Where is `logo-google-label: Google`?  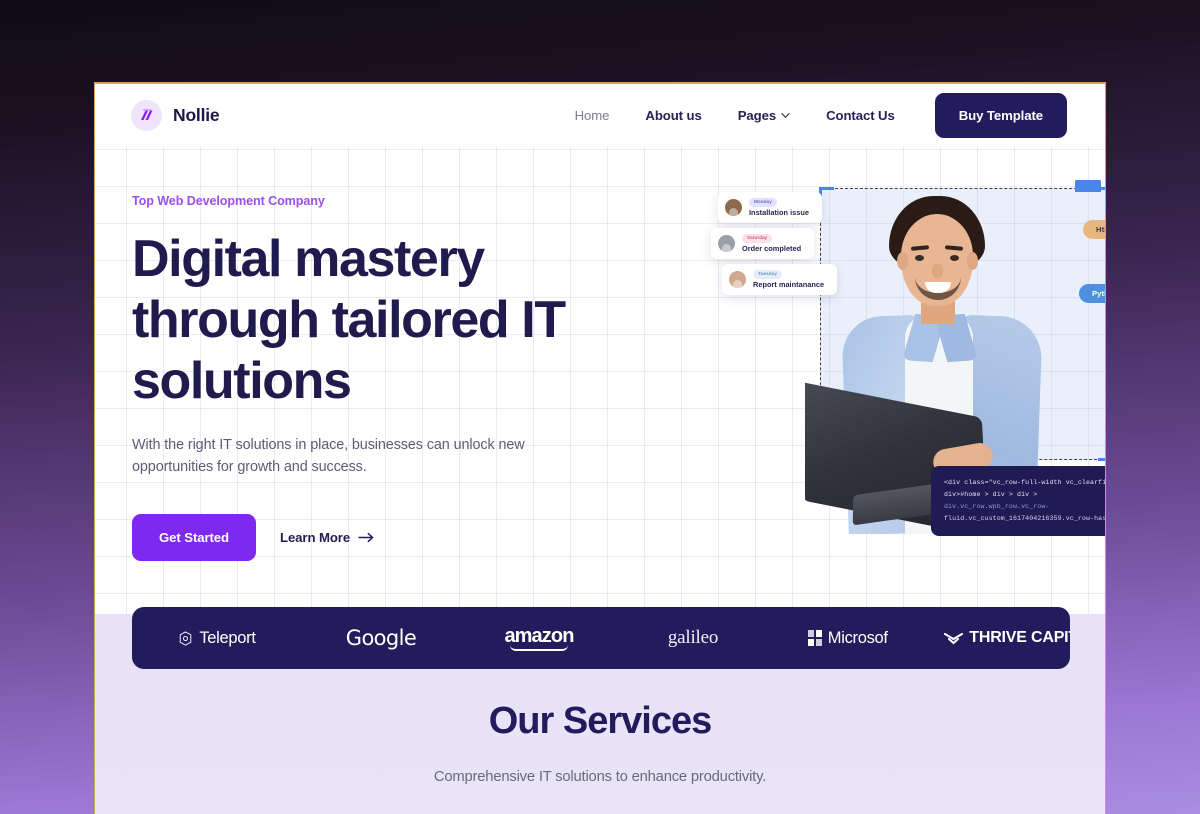
logo-google-label: Google is located at coordinates (381, 638).